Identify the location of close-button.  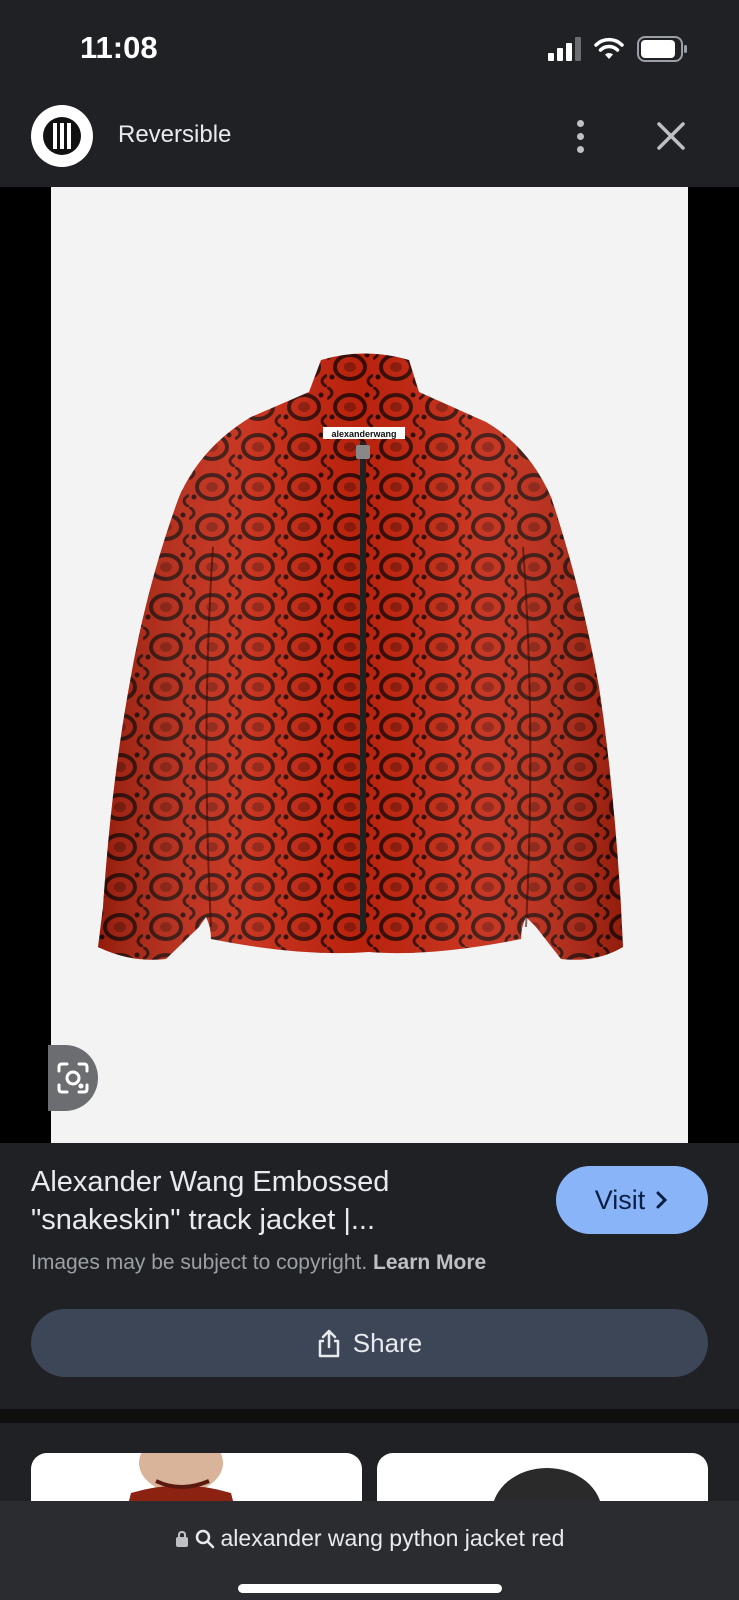
(671, 136).